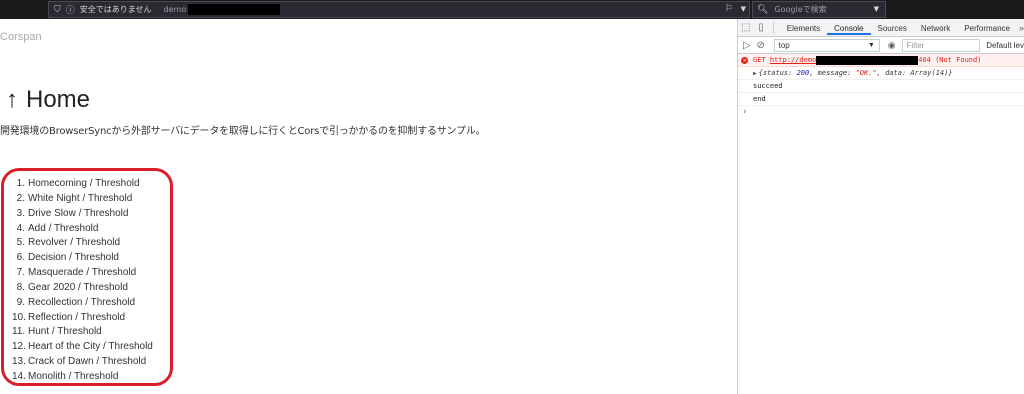 This screenshot has height=394, width=1024. I want to click on list-item-label: Hunt / Threshold, so click(65, 332).